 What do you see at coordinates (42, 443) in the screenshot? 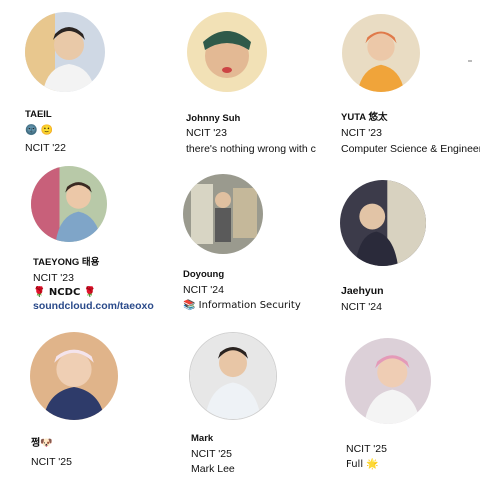
I see `profile-name: 쩡🐶` at bounding box center [42, 443].